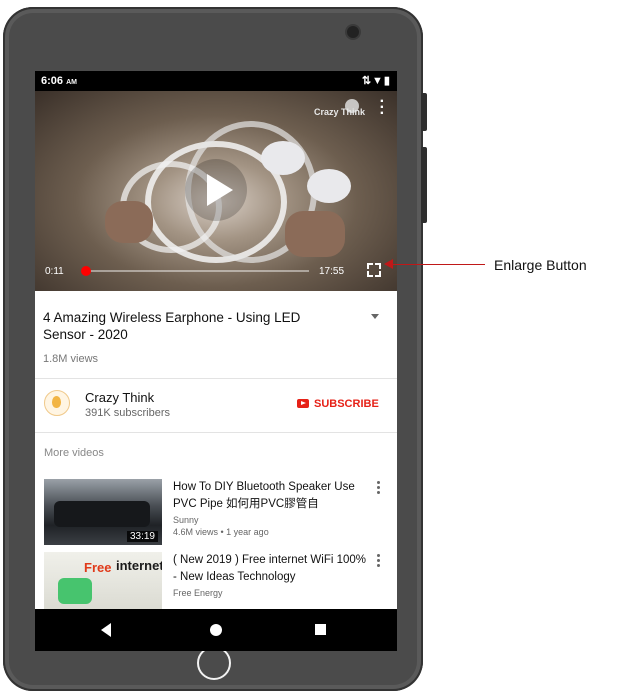  I want to click on chevron-down-icon, so click(375, 316).